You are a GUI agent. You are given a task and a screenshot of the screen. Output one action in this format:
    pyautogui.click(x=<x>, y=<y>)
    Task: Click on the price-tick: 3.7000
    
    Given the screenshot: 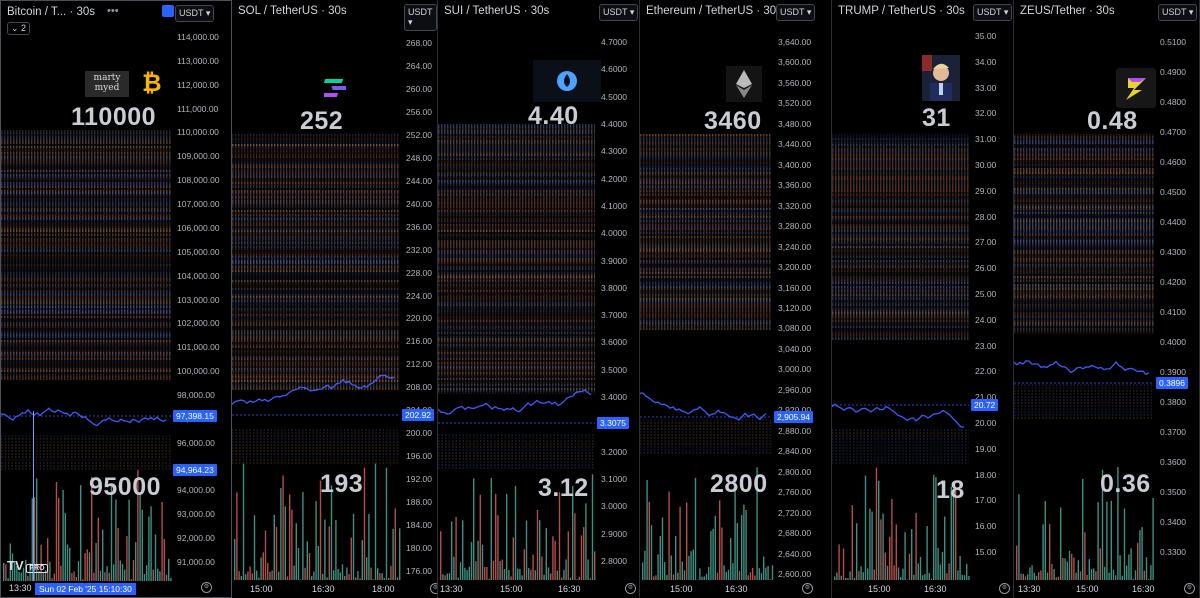 What is the action you would take?
    pyautogui.click(x=614, y=315)
    